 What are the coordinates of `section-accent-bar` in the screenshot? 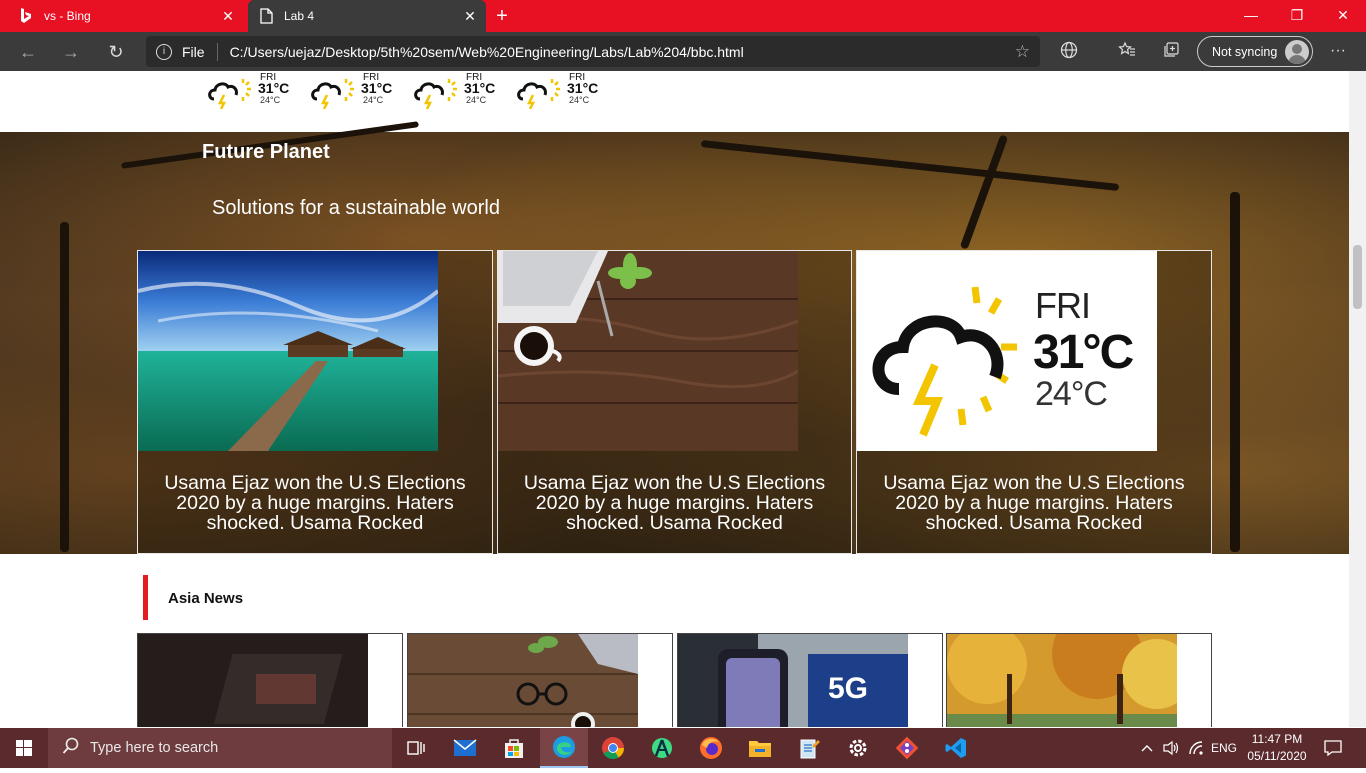 It's located at (145, 597).